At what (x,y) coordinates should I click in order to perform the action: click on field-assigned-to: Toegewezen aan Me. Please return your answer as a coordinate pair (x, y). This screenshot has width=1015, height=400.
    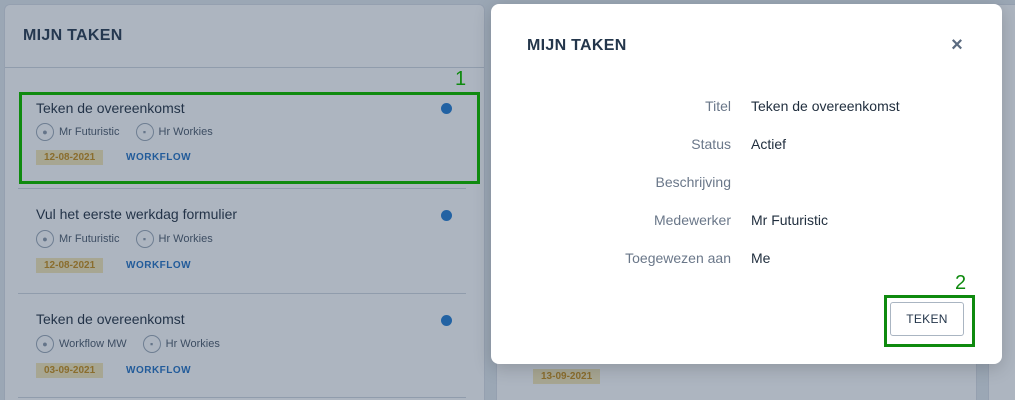
    Looking at the image, I should click on (746, 260).